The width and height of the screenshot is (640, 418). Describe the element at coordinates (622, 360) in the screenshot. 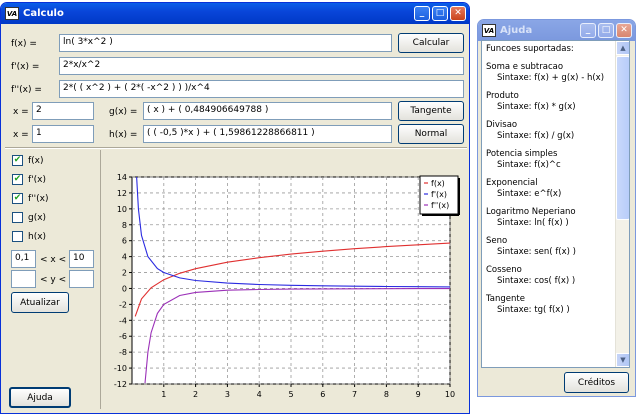

I see `scroll-down-arrow-icon: ▼` at that location.